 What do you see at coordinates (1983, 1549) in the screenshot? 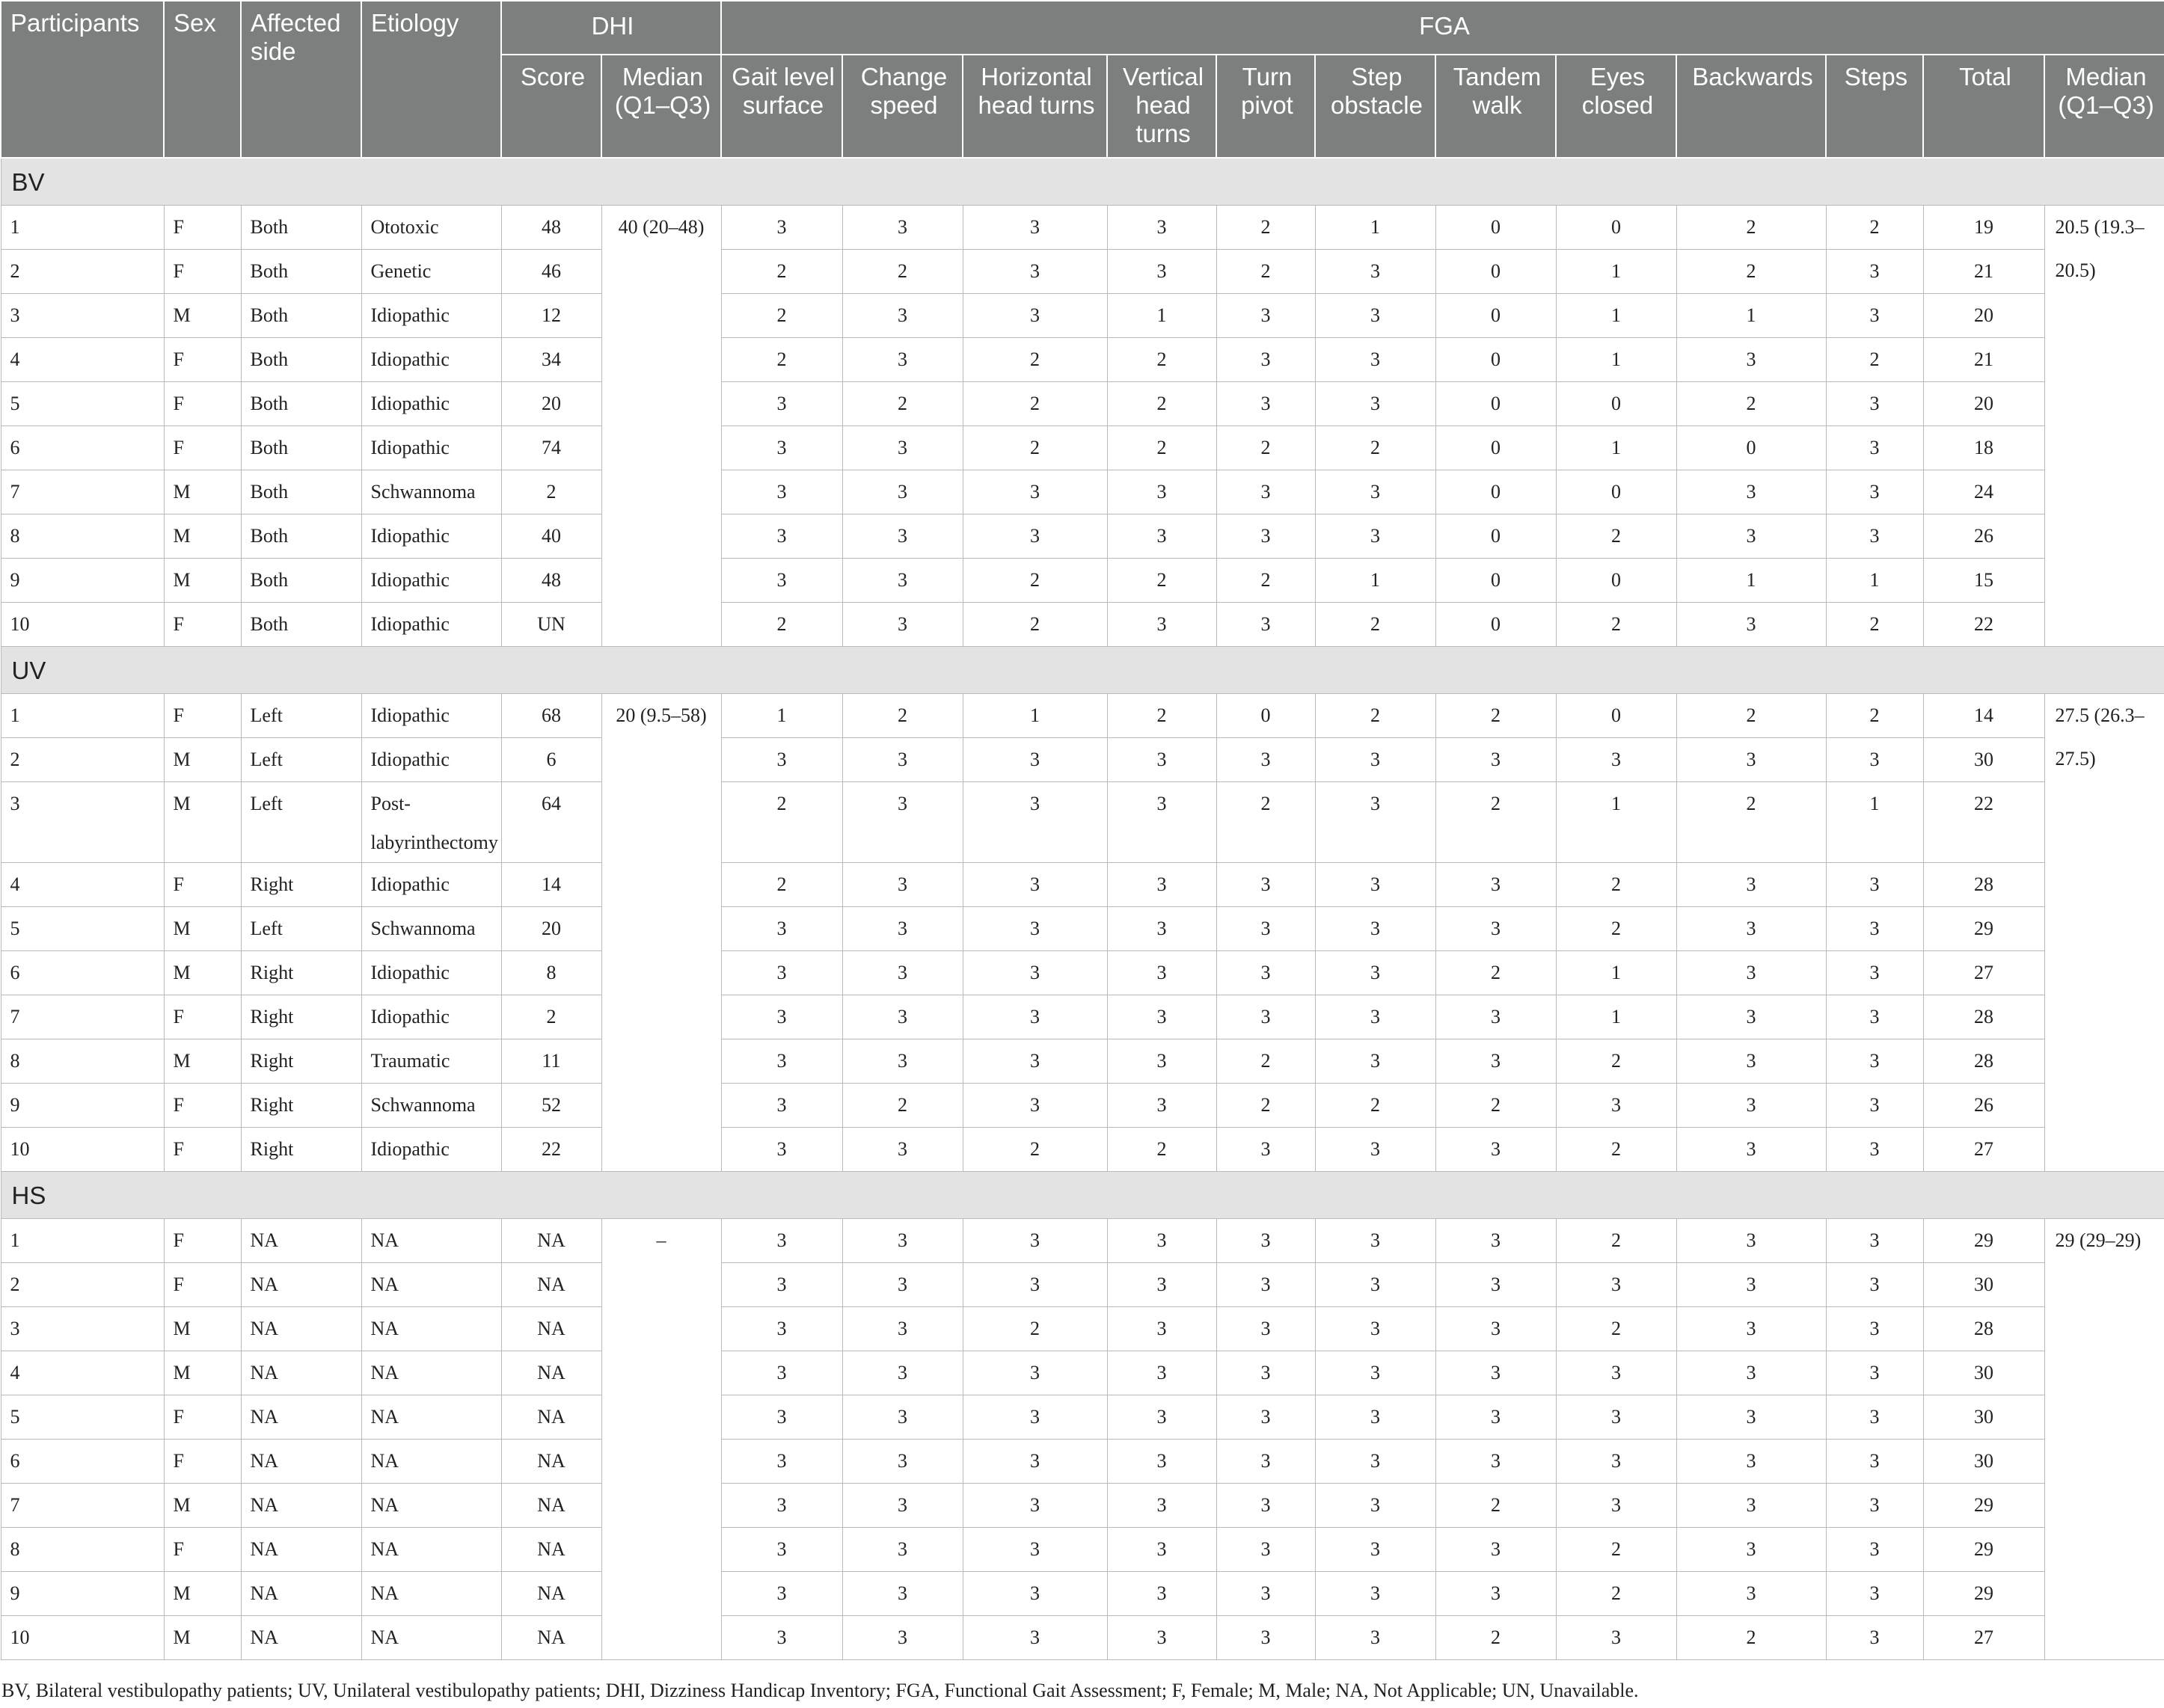
I see `cell-fga-total: 29` at bounding box center [1983, 1549].